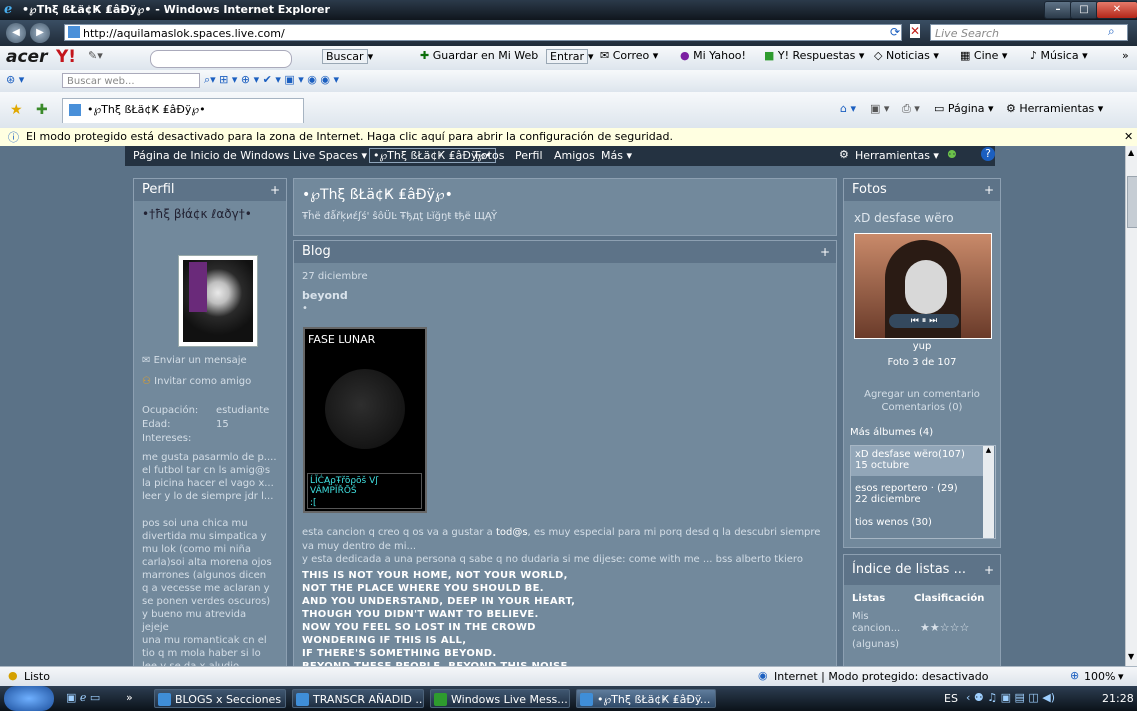 The width and height of the screenshot is (1137, 711). Describe the element at coordinates (574, 155) in the screenshot. I see `amigos-link: Amigos` at that location.